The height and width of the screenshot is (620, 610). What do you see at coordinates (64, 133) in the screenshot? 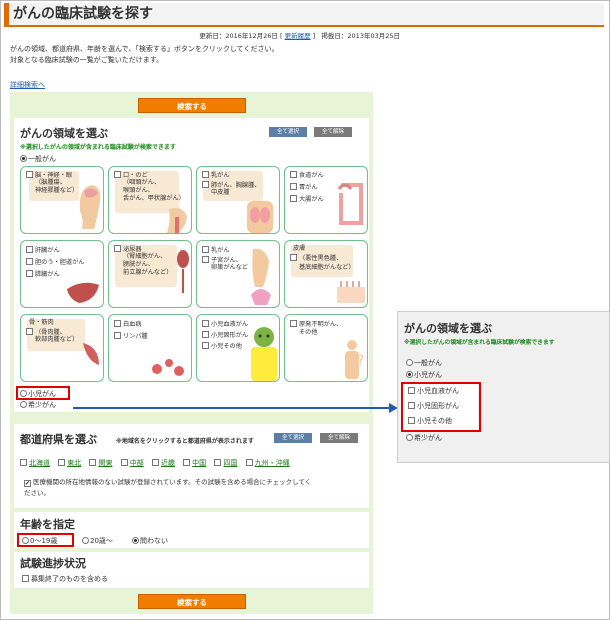
I see `area-title: がんの領域を選ぶ` at bounding box center [64, 133].